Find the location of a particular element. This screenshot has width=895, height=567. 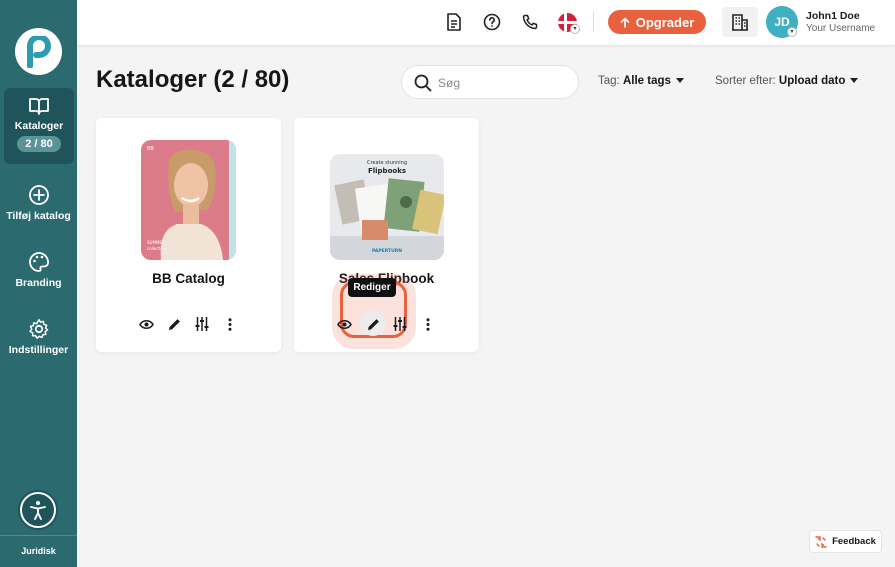

search-input is located at coordinates (503, 83).